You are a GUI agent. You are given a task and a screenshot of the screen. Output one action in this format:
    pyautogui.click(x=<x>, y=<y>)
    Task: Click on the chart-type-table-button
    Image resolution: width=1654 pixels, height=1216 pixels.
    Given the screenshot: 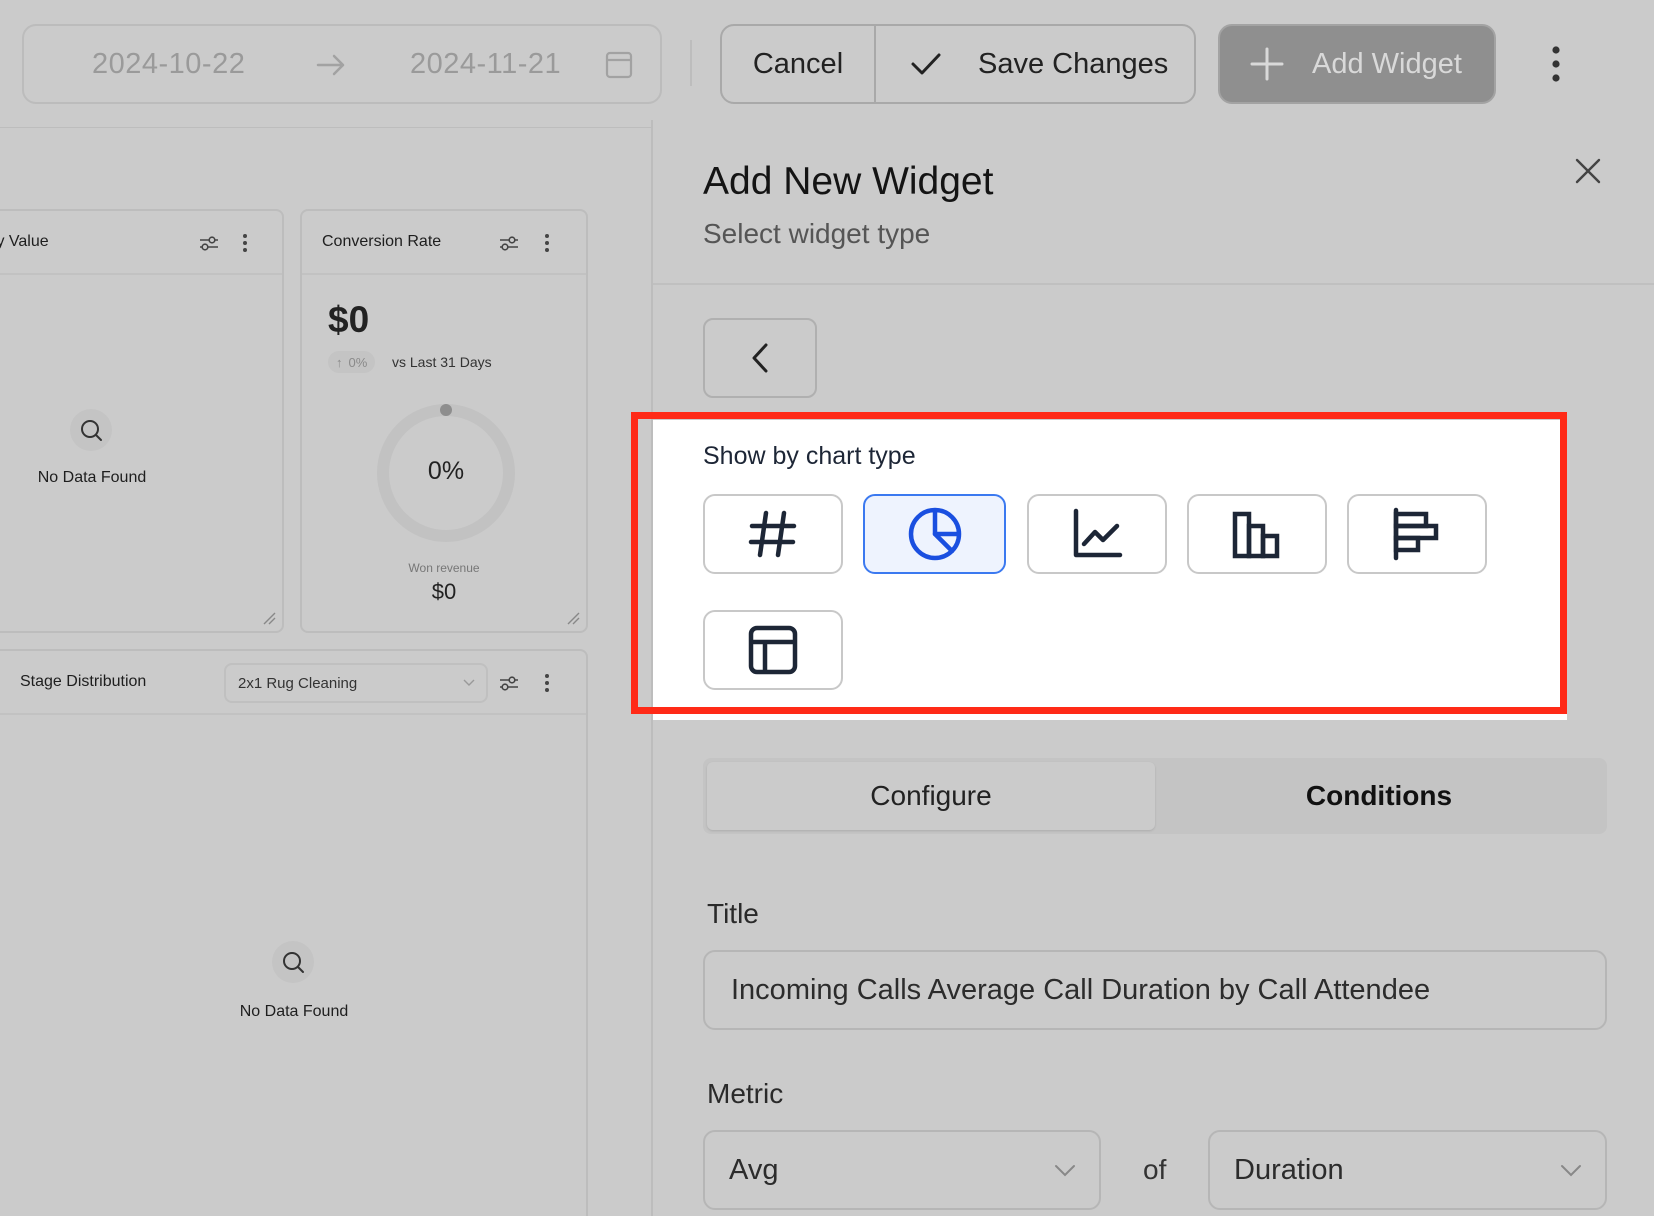 What is the action you would take?
    pyautogui.click(x=773, y=650)
    